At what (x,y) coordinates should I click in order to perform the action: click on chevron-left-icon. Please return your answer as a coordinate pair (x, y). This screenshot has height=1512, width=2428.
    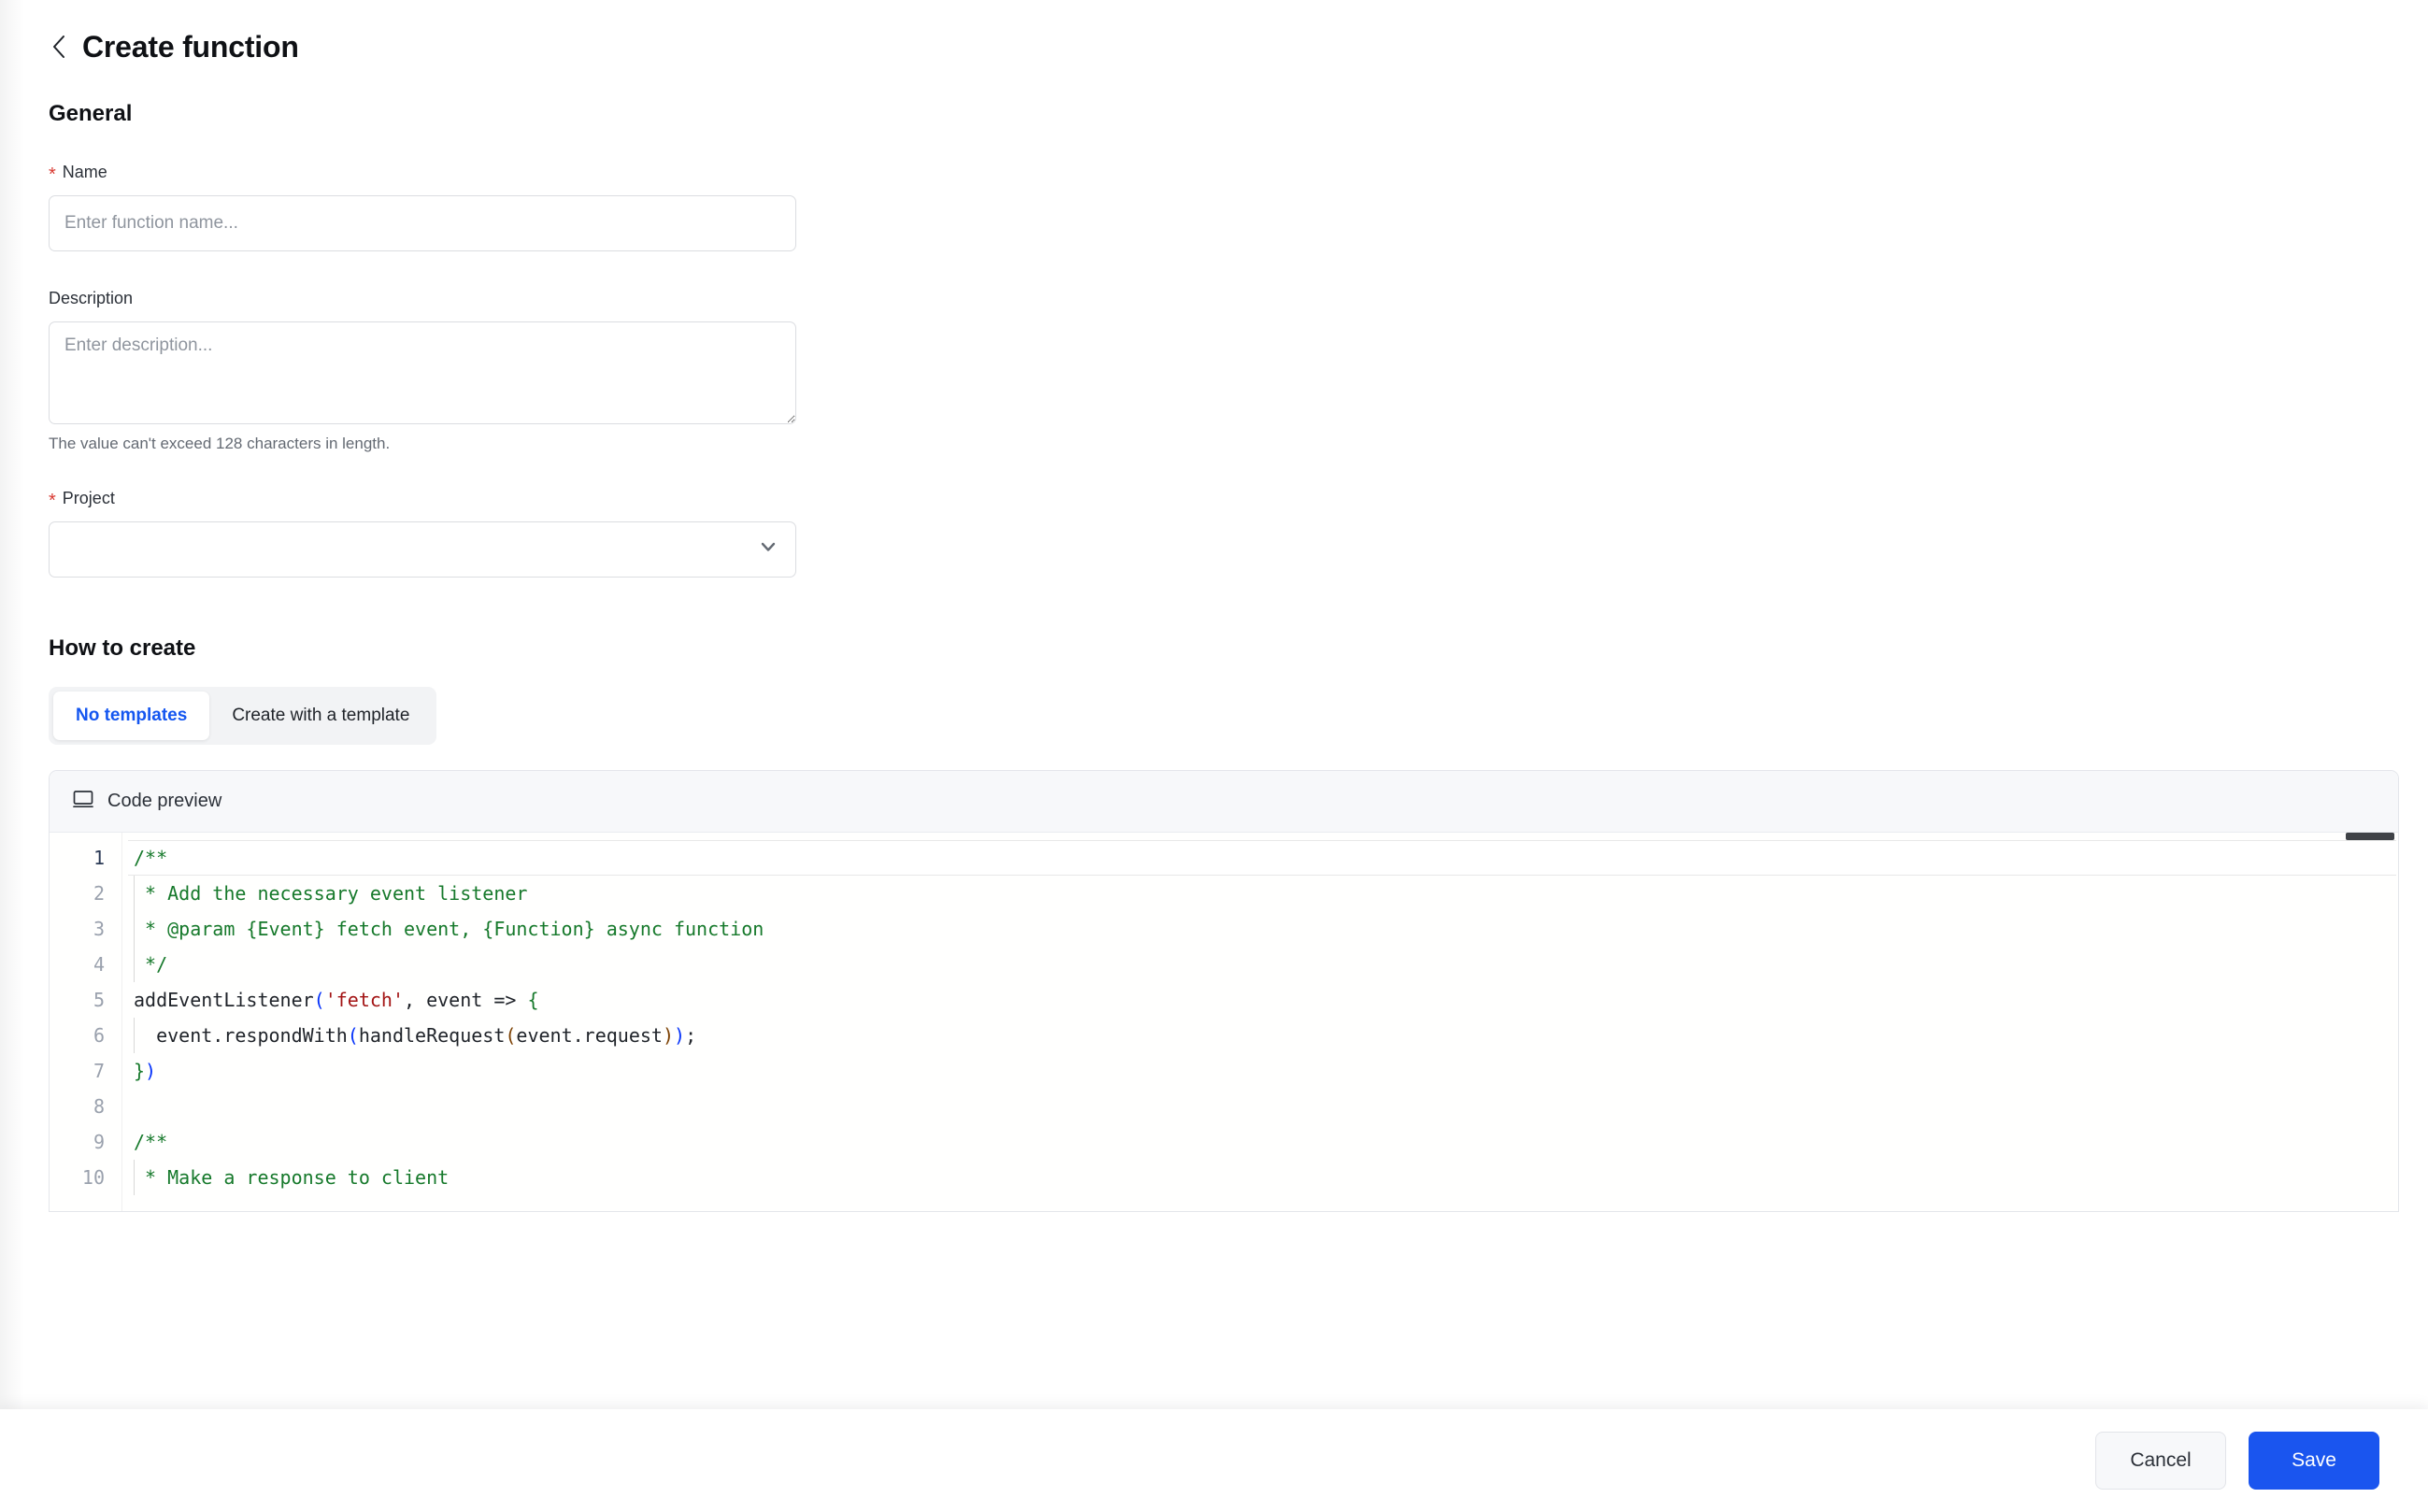
    Looking at the image, I should click on (59, 47).